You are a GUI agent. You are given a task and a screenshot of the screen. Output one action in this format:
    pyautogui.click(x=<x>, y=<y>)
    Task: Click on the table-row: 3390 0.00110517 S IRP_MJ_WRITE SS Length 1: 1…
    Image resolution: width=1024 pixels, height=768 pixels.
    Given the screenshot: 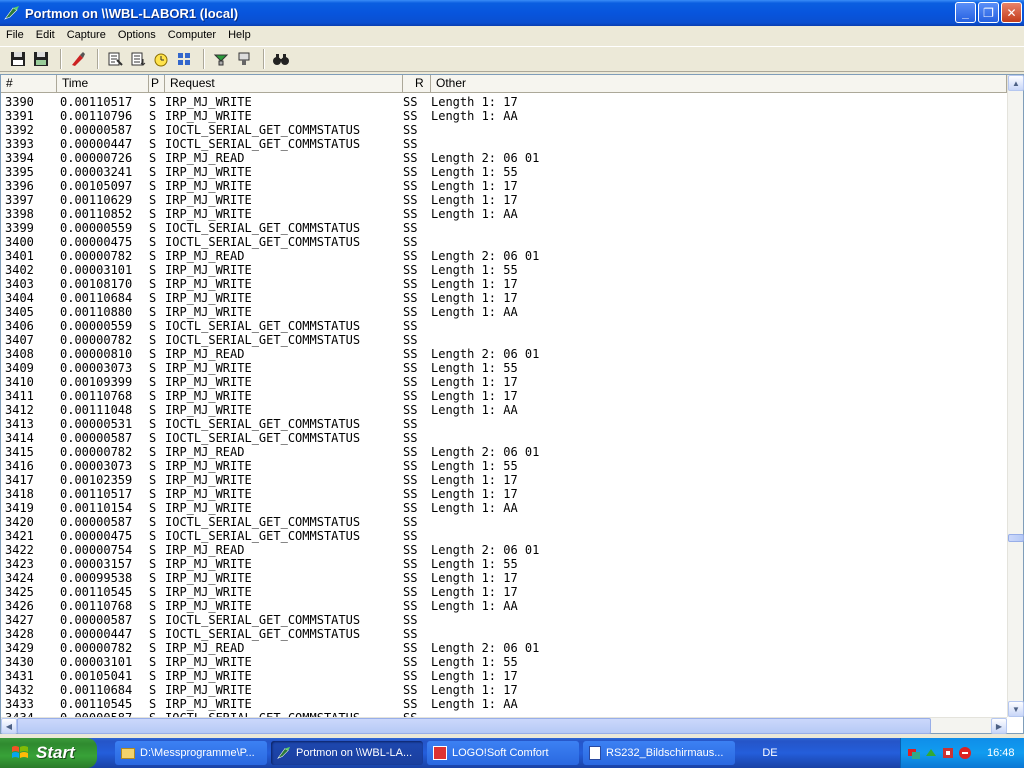 What is the action you would take?
    pyautogui.click(x=504, y=102)
    